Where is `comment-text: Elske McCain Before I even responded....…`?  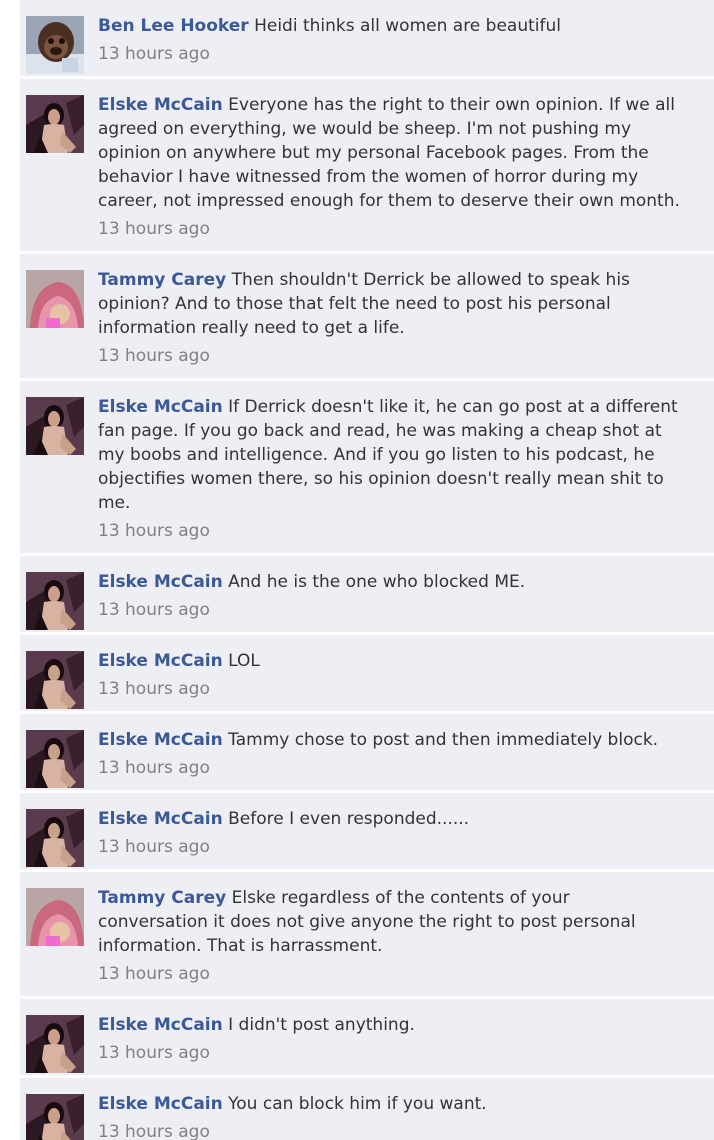
comment-text: Elske McCain Before I even responded....… is located at coordinates (399, 819).